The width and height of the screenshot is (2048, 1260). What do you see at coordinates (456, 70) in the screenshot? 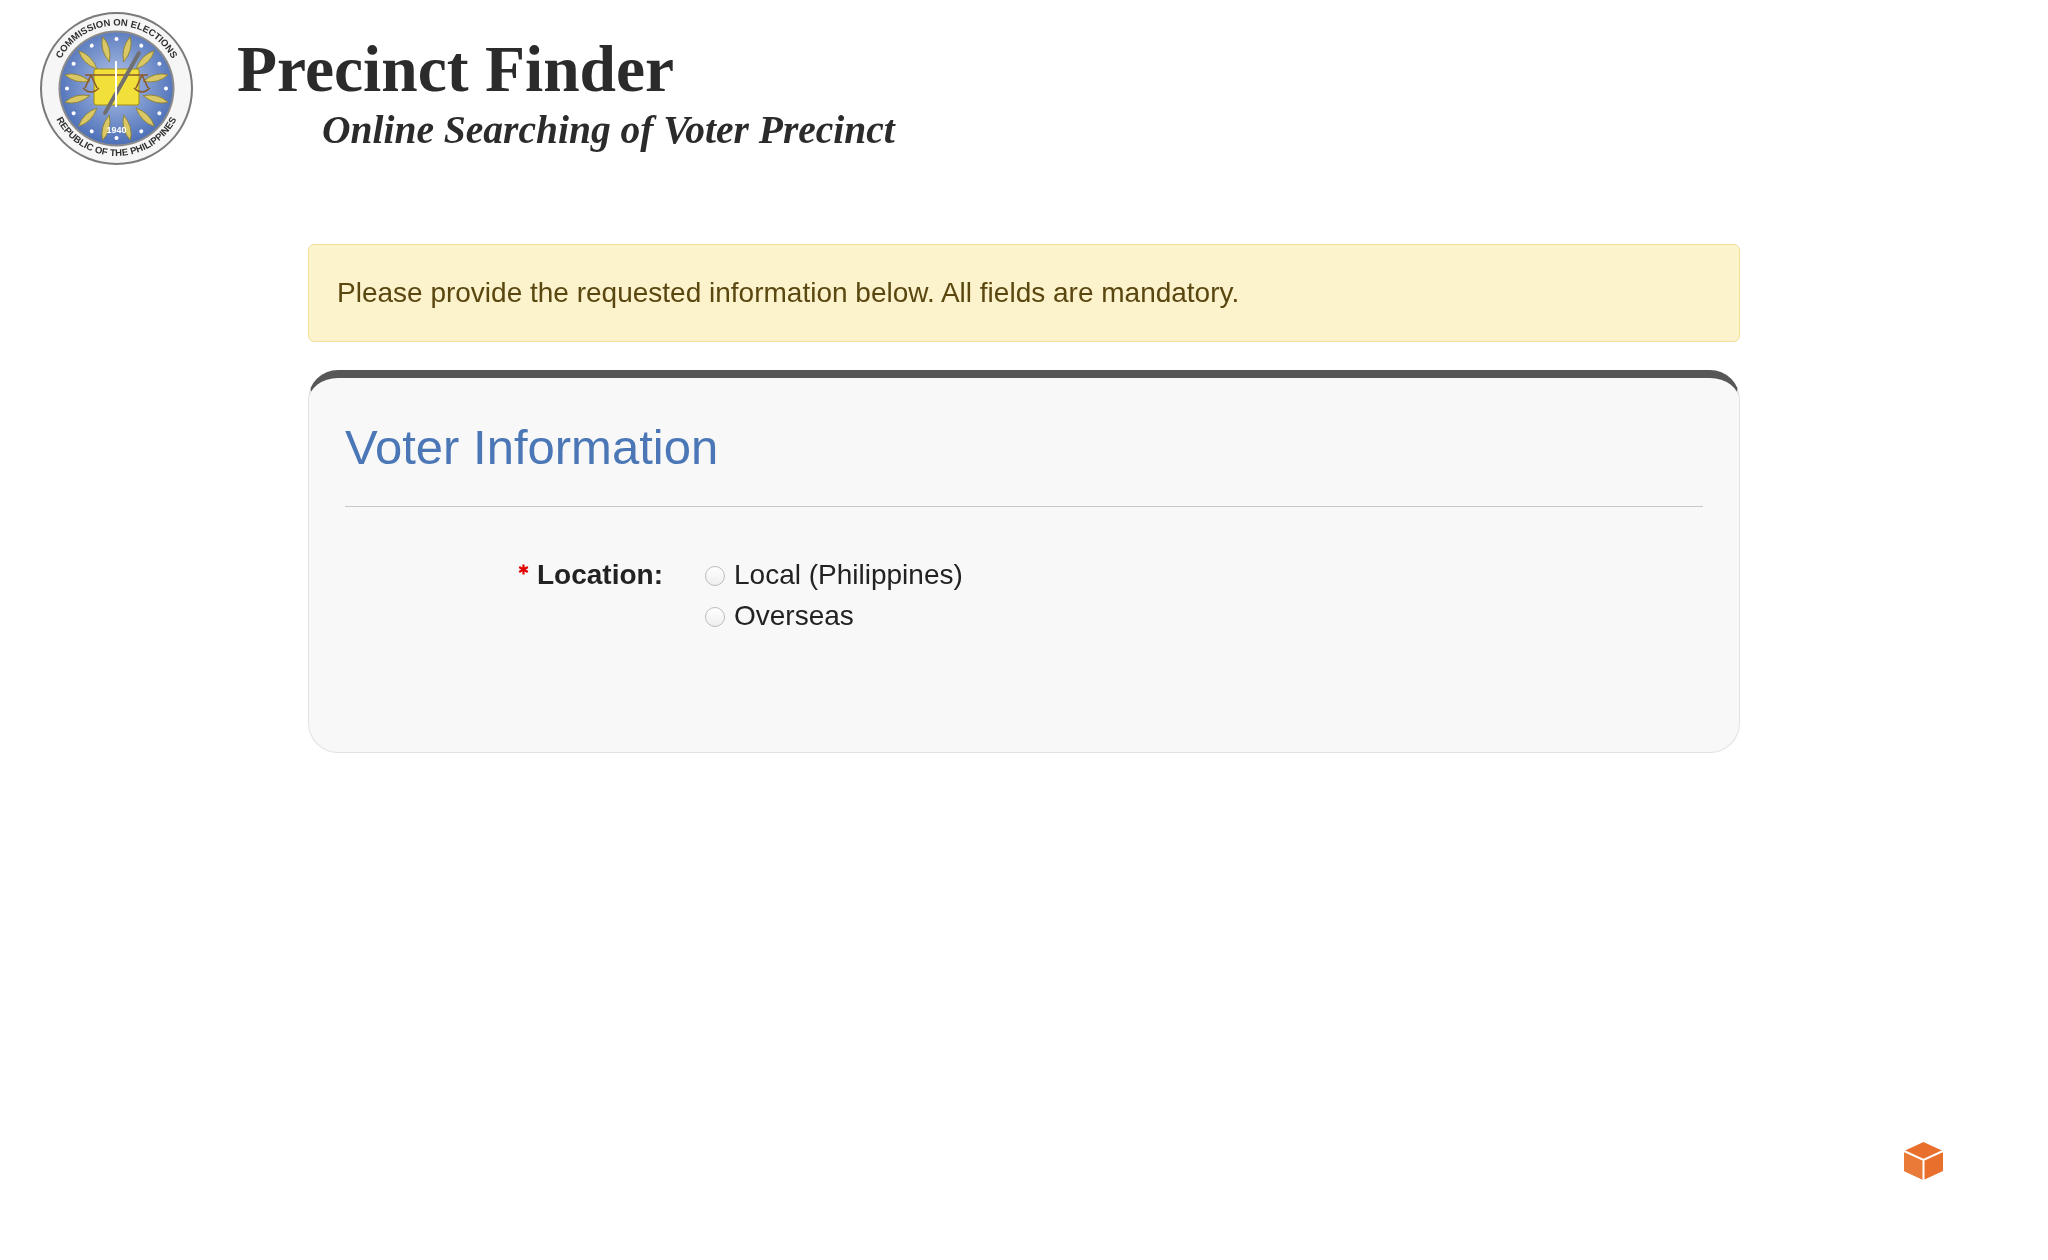
I see `page-title: Precinct Finder` at bounding box center [456, 70].